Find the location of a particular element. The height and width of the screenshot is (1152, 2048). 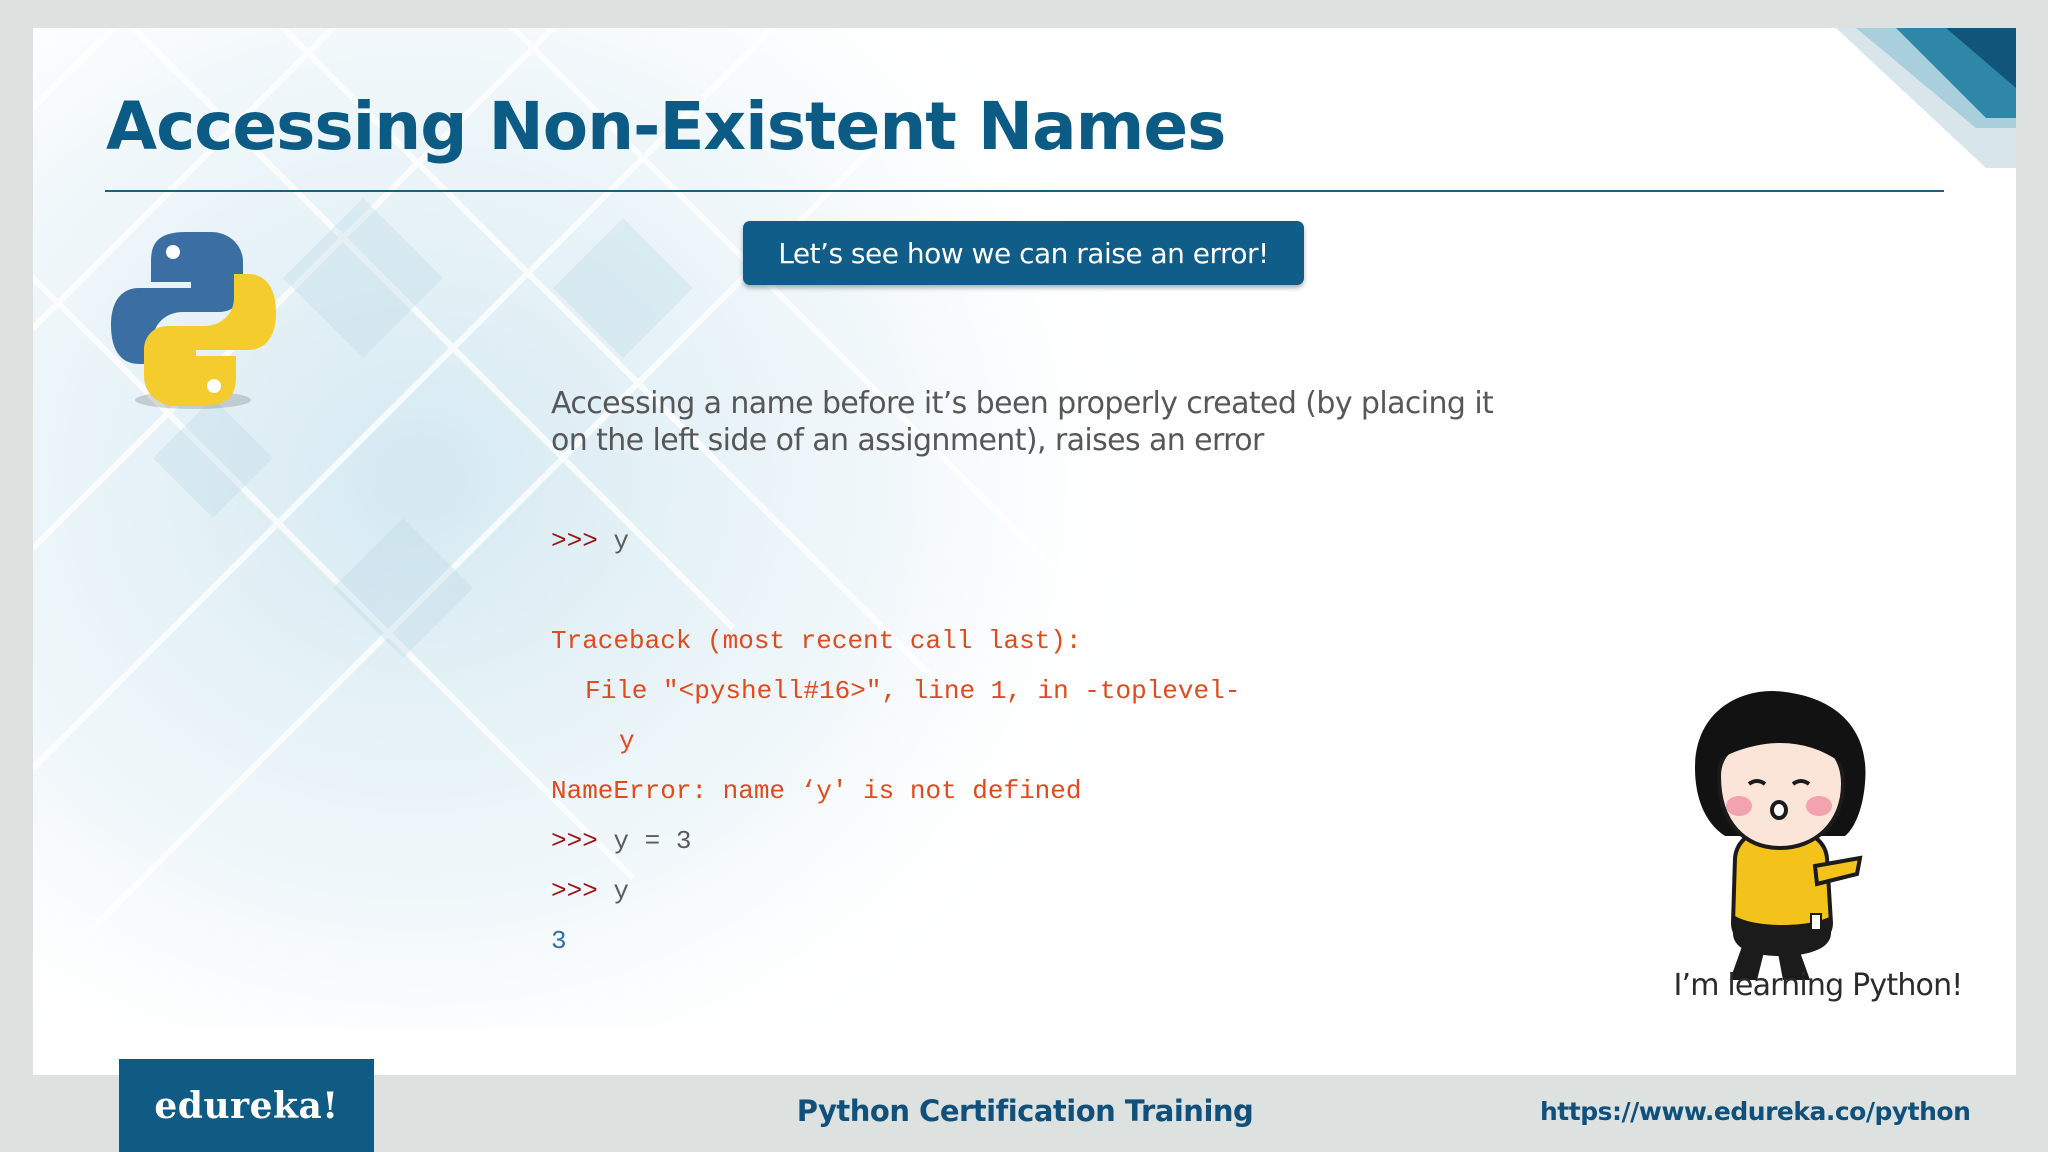

mascot-caption: I’m learning Python! is located at coordinates (1818, 985).